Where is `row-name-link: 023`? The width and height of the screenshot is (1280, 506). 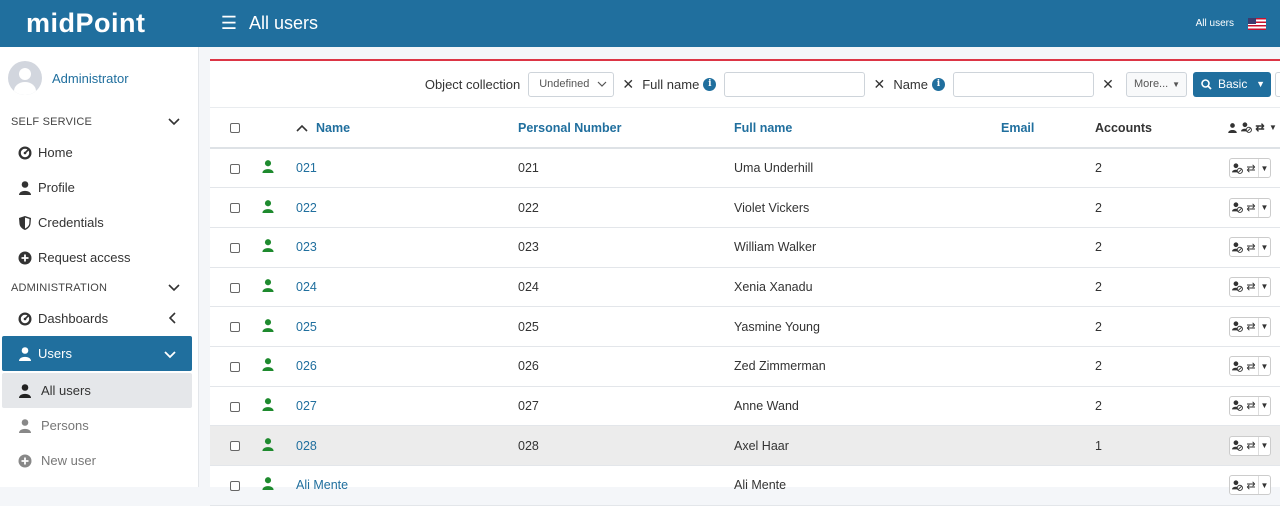
row-name-link: 023 is located at coordinates (406, 247).